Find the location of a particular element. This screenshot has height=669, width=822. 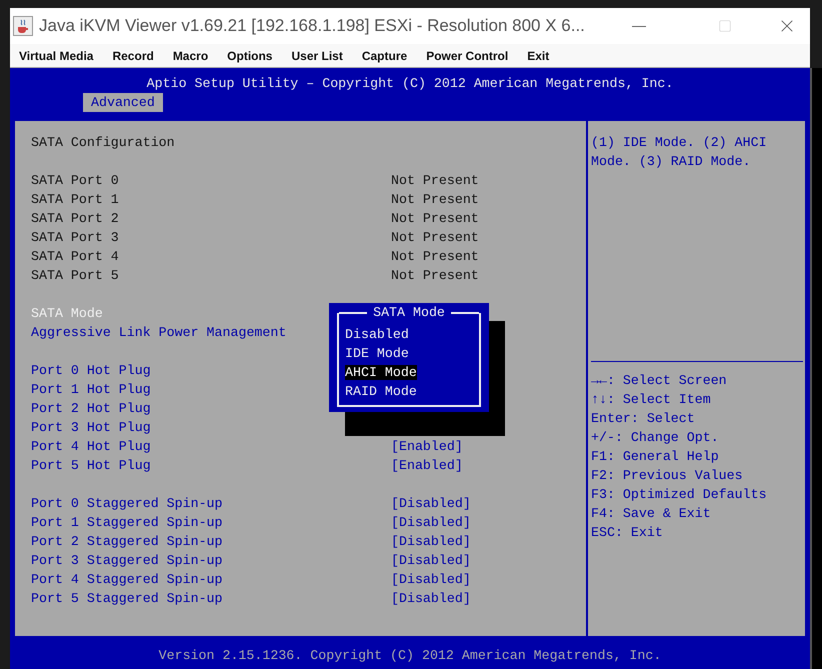

bios-tab: Advanced is located at coordinates (123, 102).